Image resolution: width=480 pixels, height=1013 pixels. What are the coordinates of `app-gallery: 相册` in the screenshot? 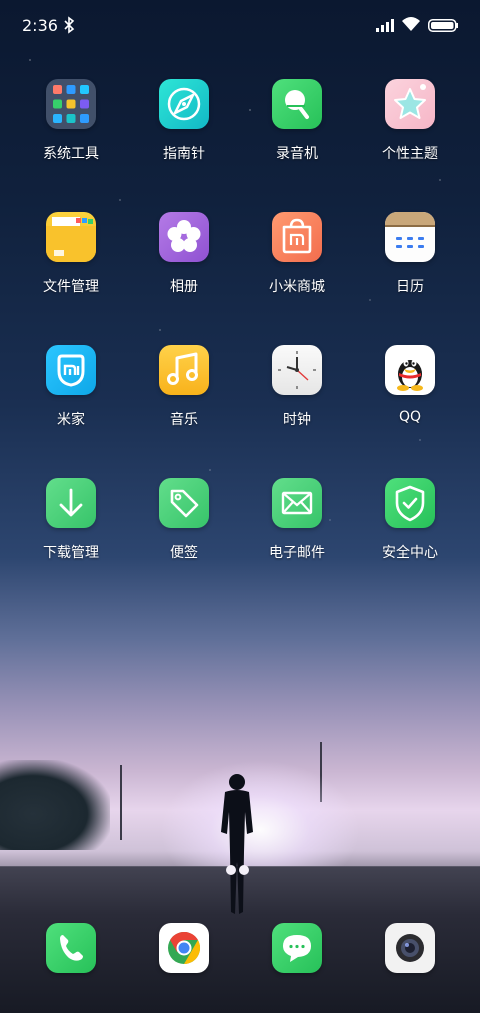 It's located at (184, 254).